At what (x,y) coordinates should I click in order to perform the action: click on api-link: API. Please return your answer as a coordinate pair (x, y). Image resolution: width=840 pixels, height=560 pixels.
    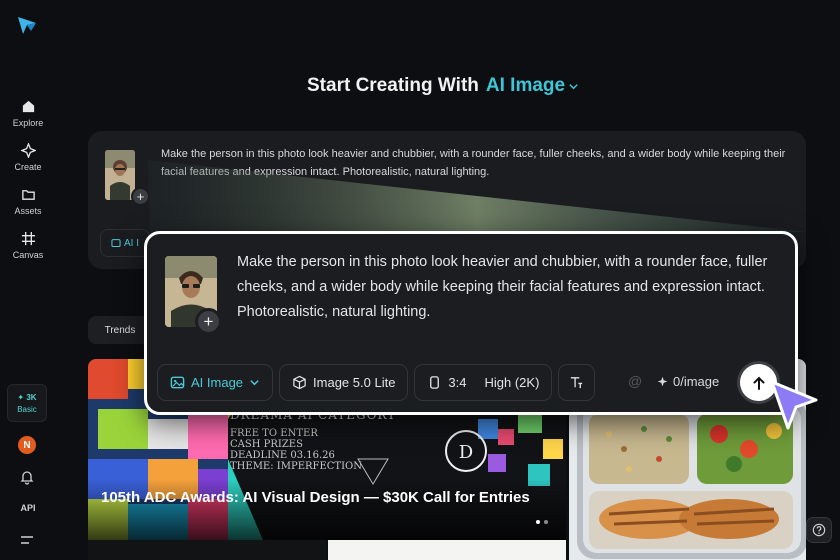
    Looking at the image, I should click on (28, 508).